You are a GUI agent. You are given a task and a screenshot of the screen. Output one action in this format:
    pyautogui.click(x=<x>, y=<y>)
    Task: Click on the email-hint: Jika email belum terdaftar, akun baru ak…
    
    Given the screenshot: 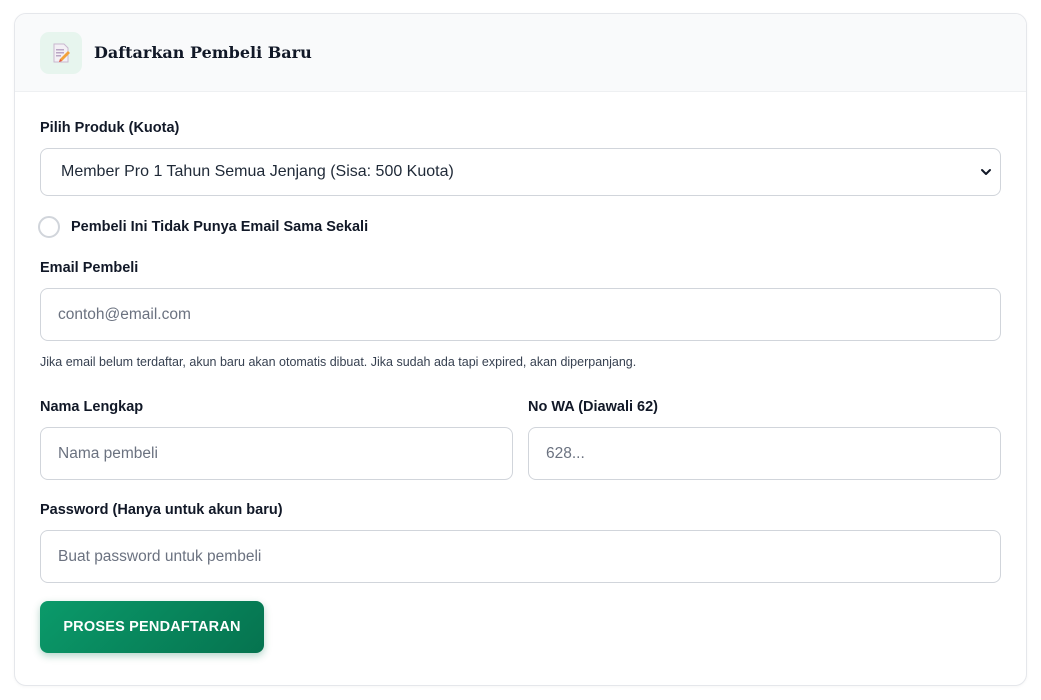 What is the action you would take?
    pyautogui.click(x=338, y=362)
    